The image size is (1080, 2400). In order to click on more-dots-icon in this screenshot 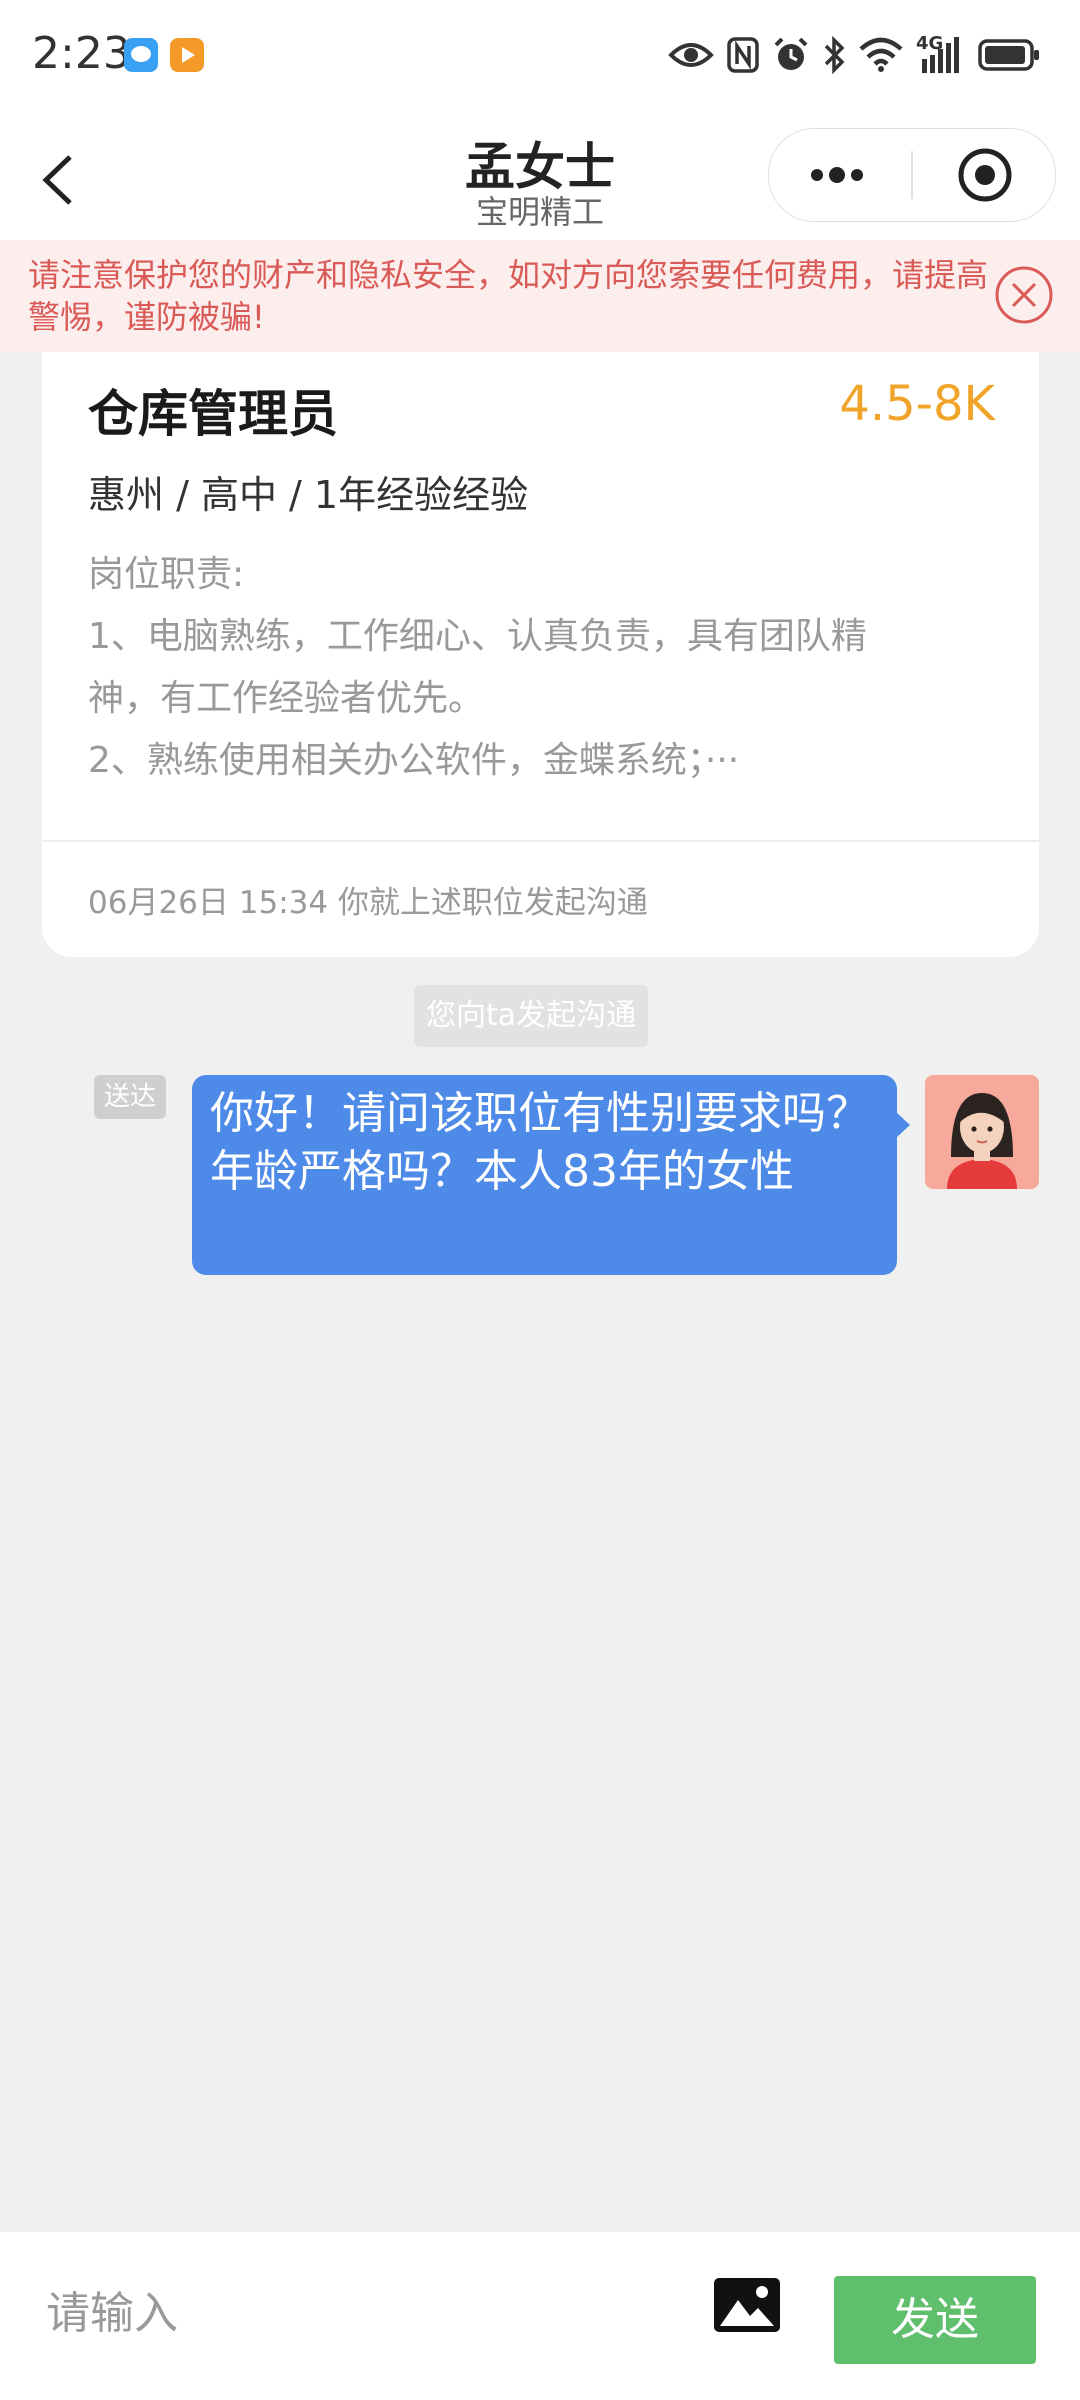, I will do `click(837, 175)`.